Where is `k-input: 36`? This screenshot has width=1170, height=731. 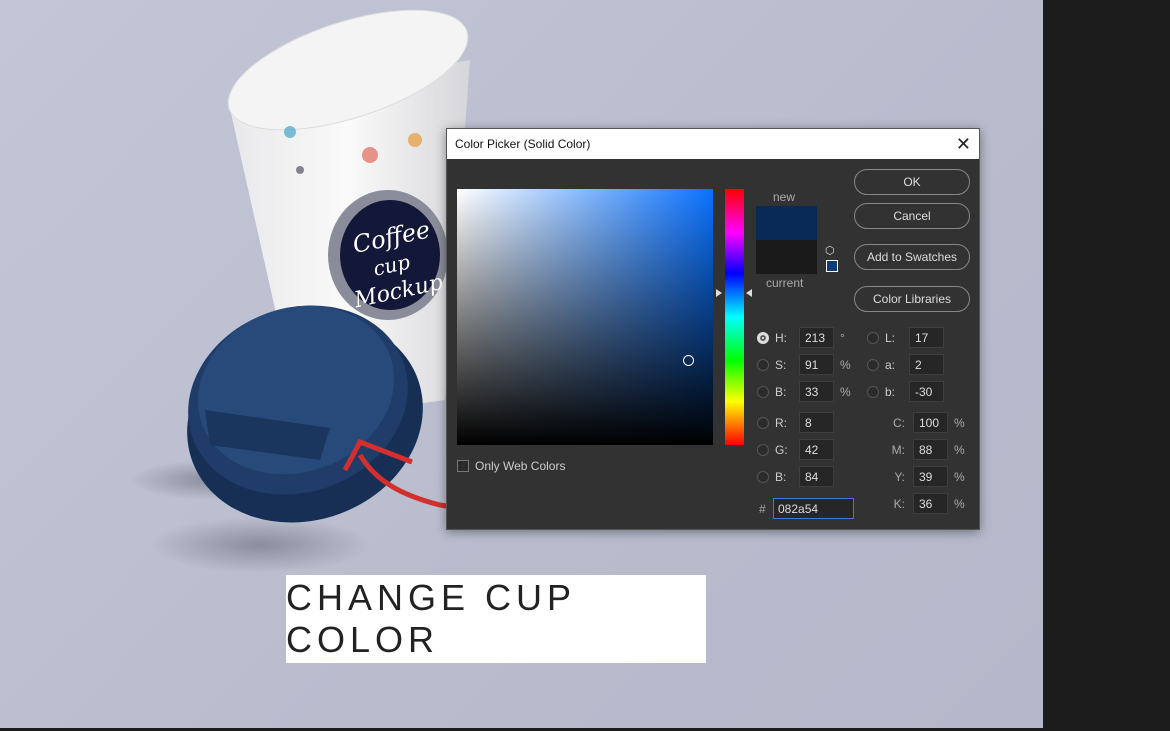
k-input: 36 is located at coordinates (930, 503).